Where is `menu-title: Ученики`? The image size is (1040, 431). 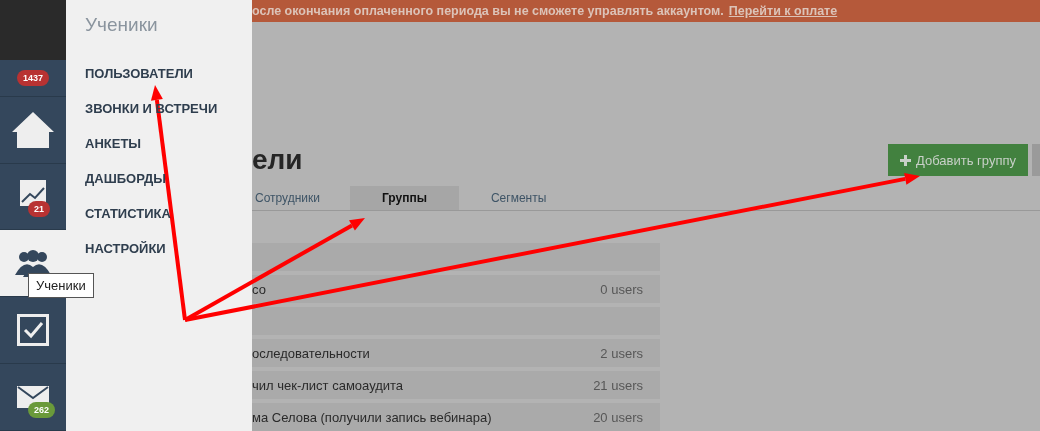 menu-title: Ученики is located at coordinates (122, 25).